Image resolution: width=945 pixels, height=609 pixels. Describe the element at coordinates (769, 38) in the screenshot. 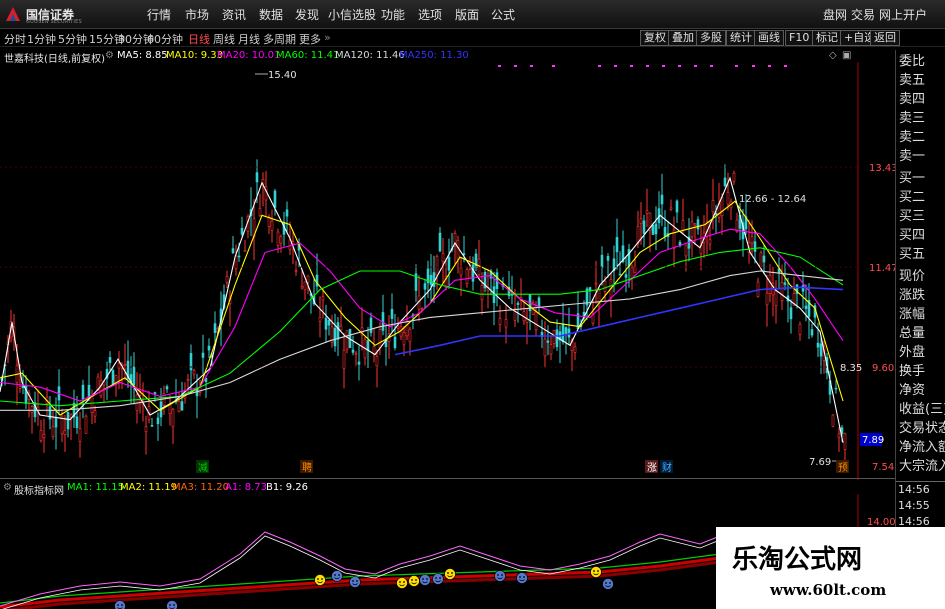

I see `draw-line-button: 画线` at that location.